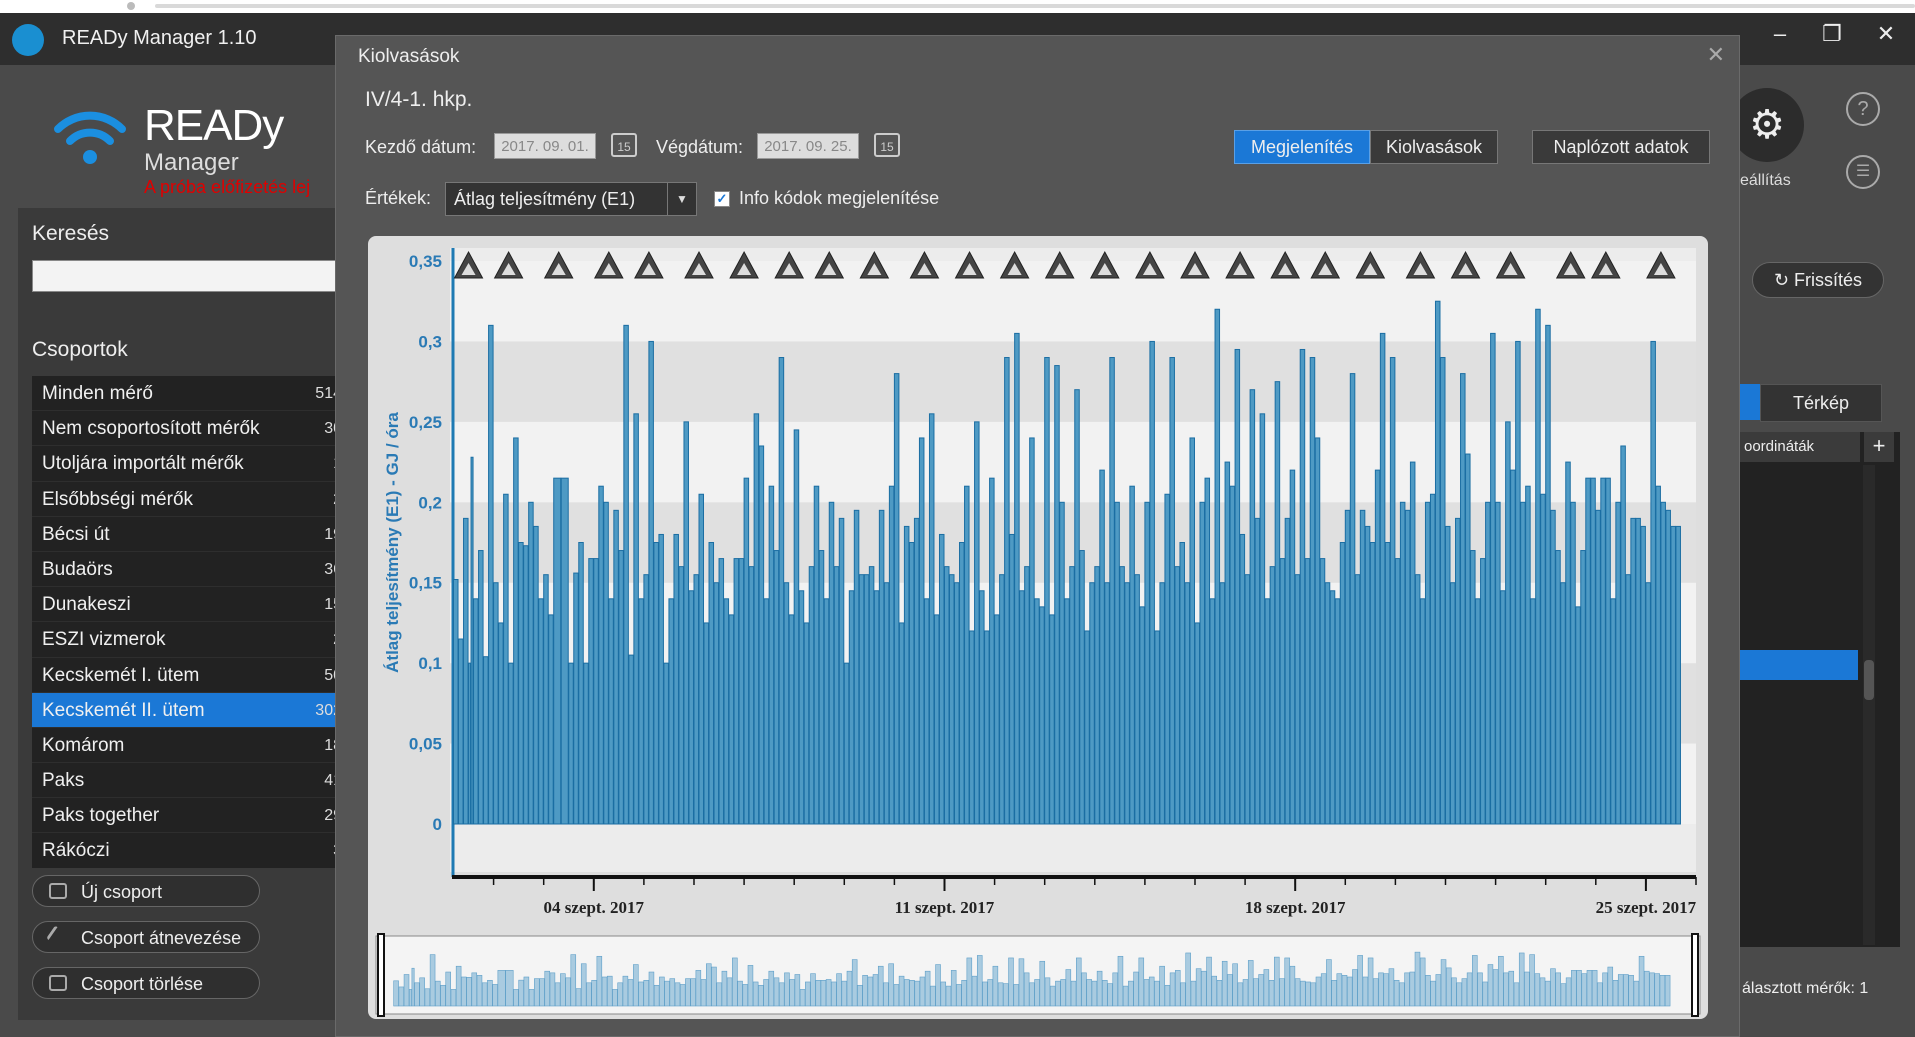 The width and height of the screenshot is (1915, 1037). I want to click on group-item: Paks 41, so click(192, 781).